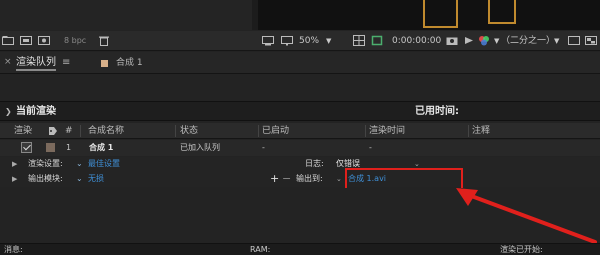 This screenshot has height=255, width=600. I want to click on zoom-dropdown: 50%, so click(309, 41).